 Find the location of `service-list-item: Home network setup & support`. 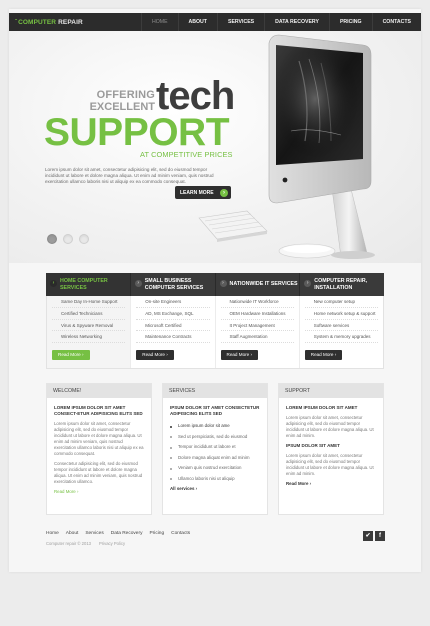

service-list-item: Home network setup & support is located at coordinates (341, 314).